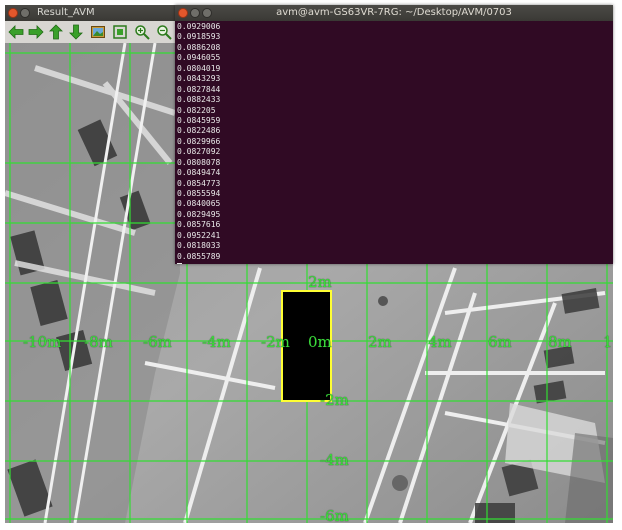 The width and height of the screenshot is (622, 530). I want to click on pan-up-icon, so click(56, 32).